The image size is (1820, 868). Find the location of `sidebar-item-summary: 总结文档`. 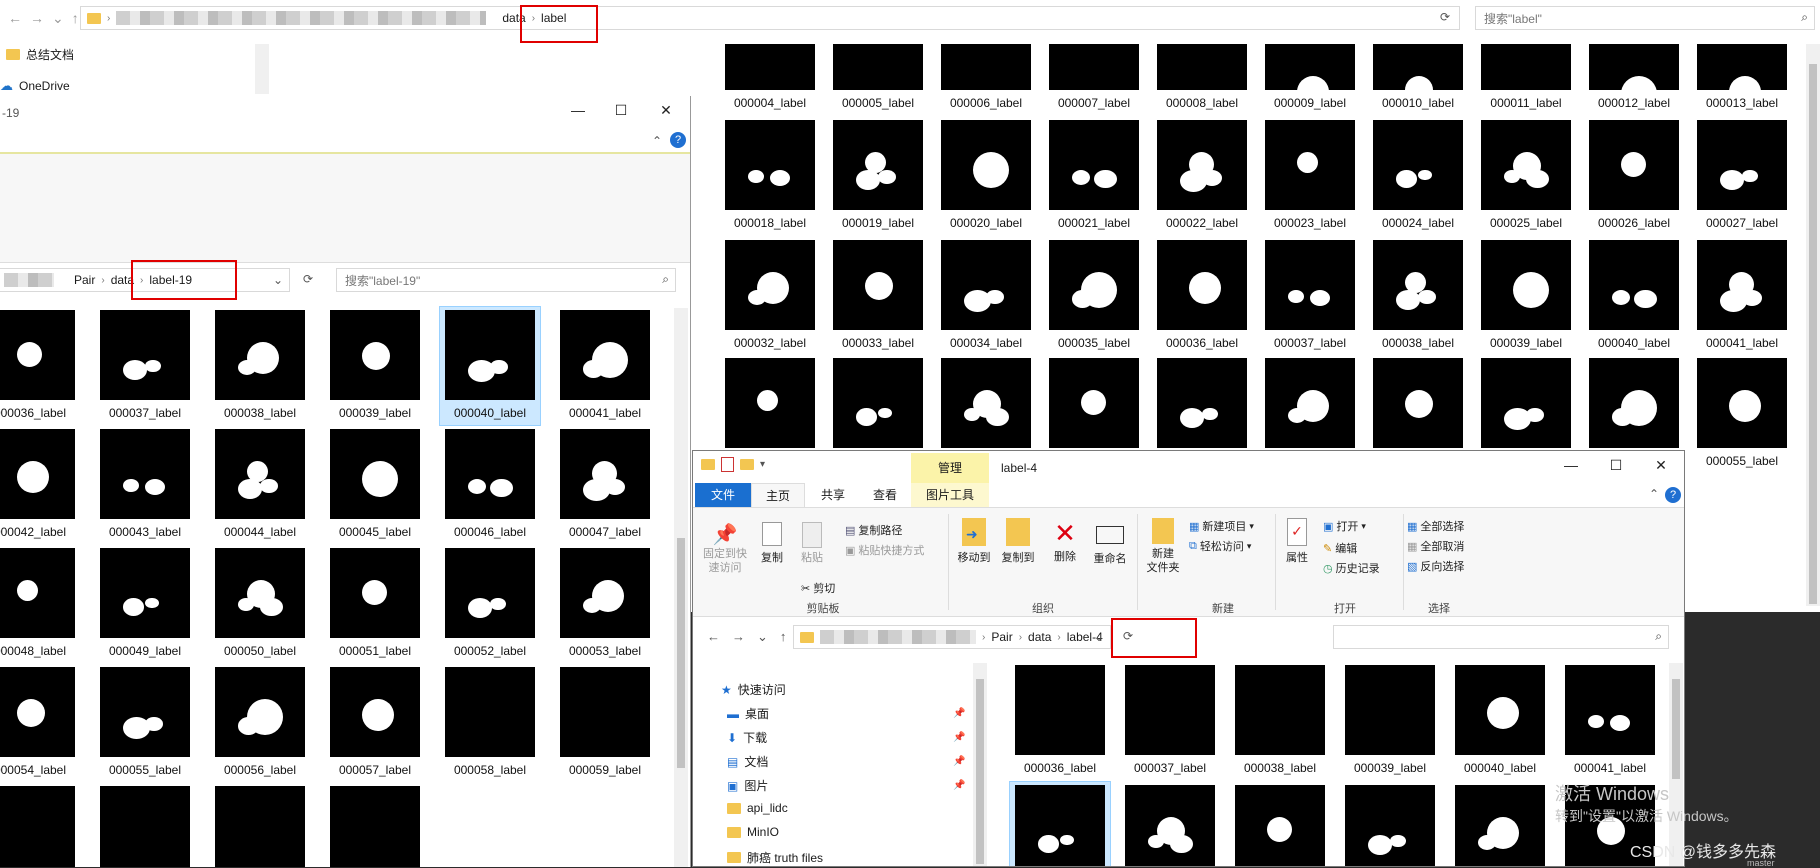

sidebar-item-summary: 总结文档 is located at coordinates (40, 54).